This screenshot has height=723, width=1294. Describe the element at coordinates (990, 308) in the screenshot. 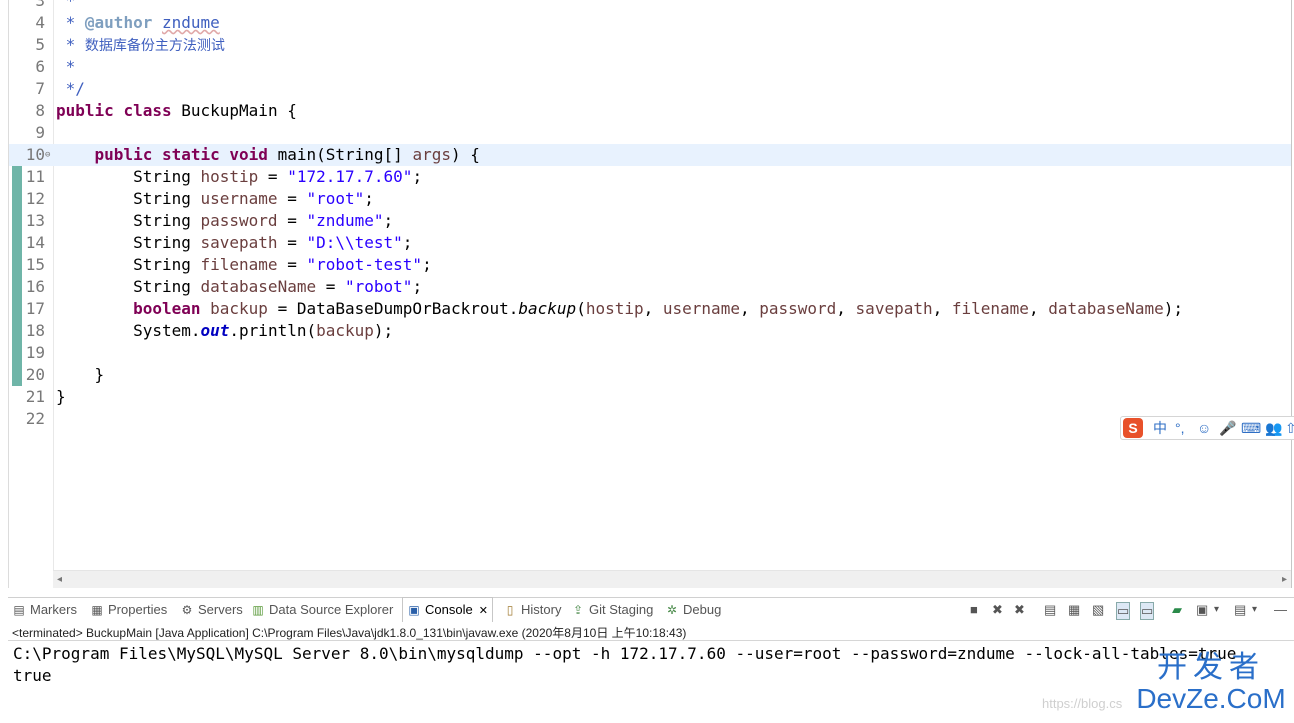

I see `code-token: filename` at that location.